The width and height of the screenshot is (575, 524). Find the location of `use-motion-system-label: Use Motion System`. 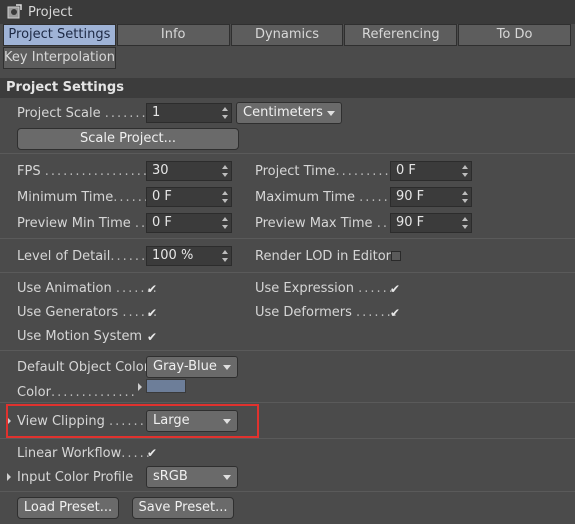

use-motion-system-label: Use Motion System is located at coordinates (80, 336).